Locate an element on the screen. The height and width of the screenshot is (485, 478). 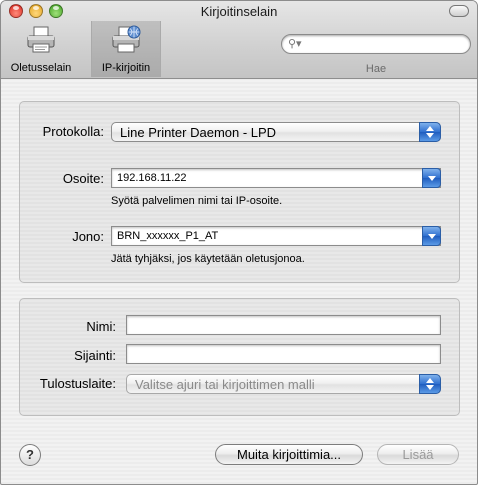
search-input is located at coordinates (376, 44).